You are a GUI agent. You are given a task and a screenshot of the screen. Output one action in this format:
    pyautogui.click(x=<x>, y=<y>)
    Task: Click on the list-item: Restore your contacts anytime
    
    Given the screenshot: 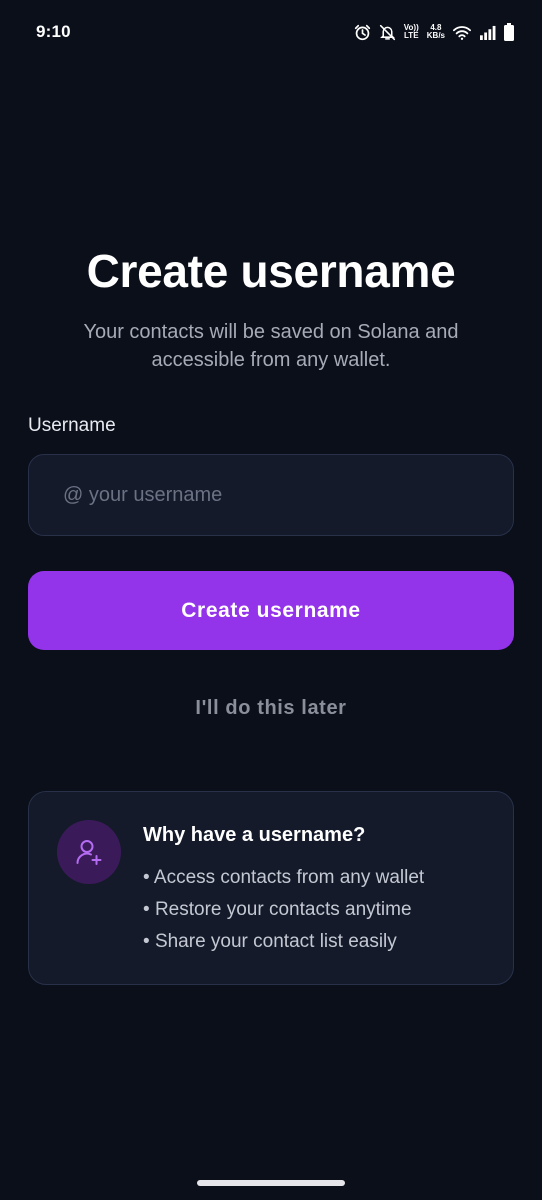 What is the action you would take?
    pyautogui.click(x=283, y=910)
    